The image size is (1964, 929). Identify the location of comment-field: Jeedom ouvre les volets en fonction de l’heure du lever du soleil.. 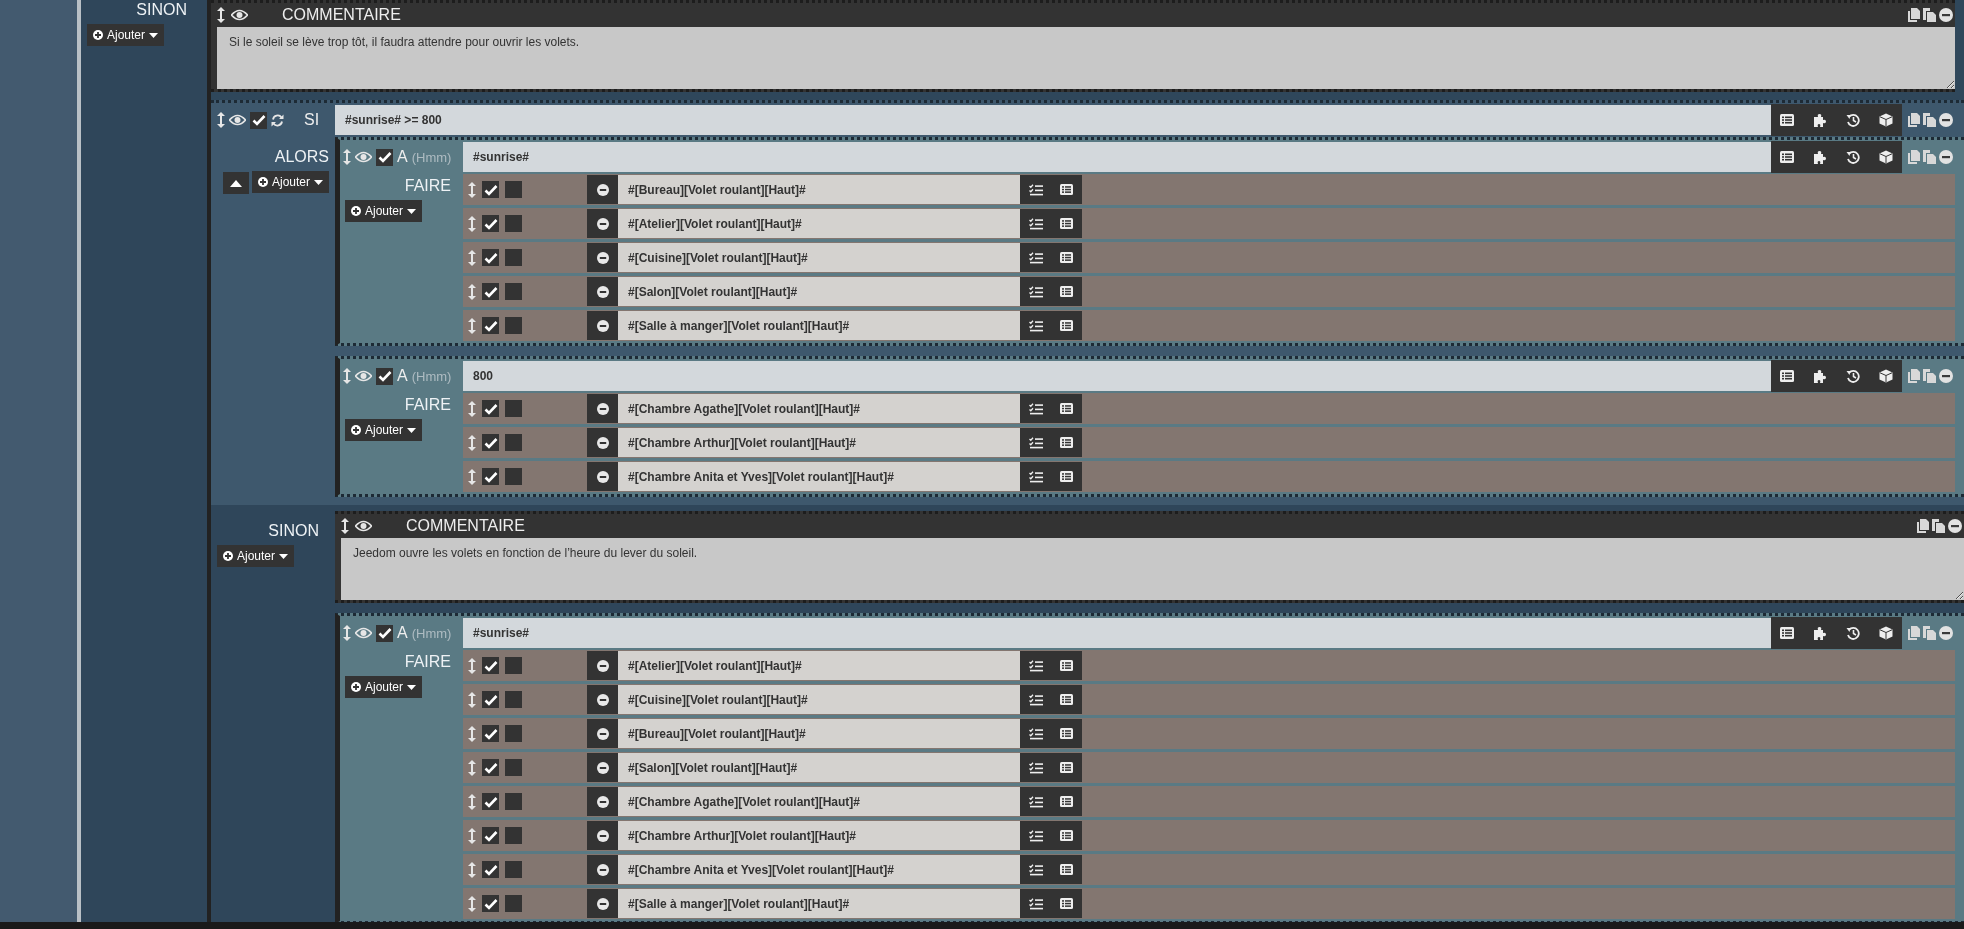
(1152, 569).